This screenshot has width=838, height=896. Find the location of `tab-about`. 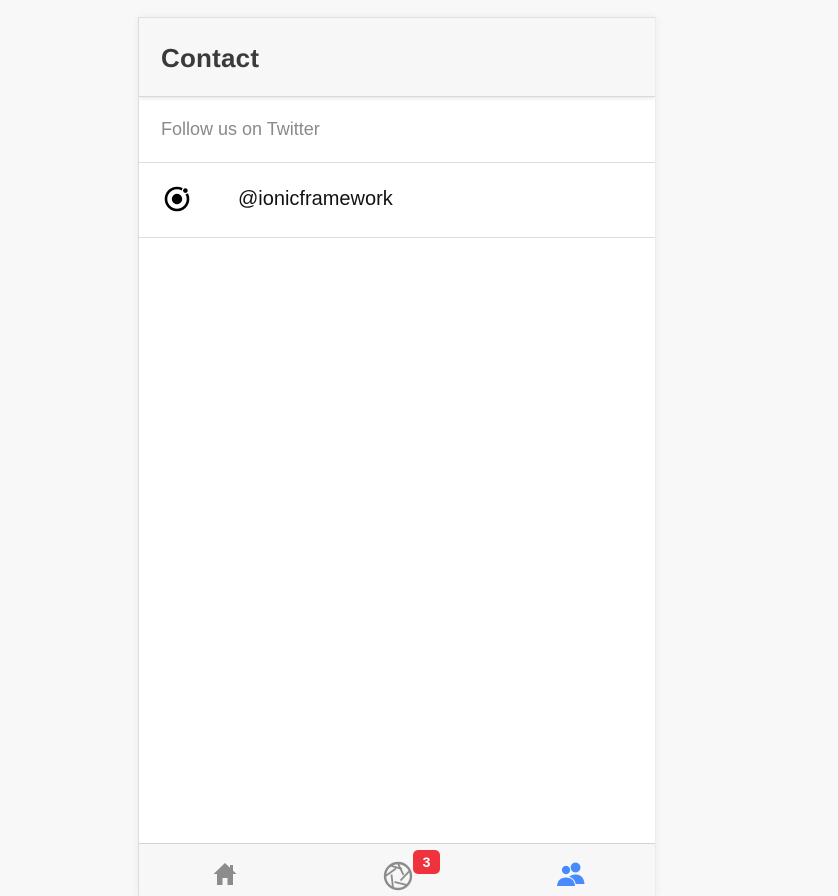

tab-about is located at coordinates (398, 870).